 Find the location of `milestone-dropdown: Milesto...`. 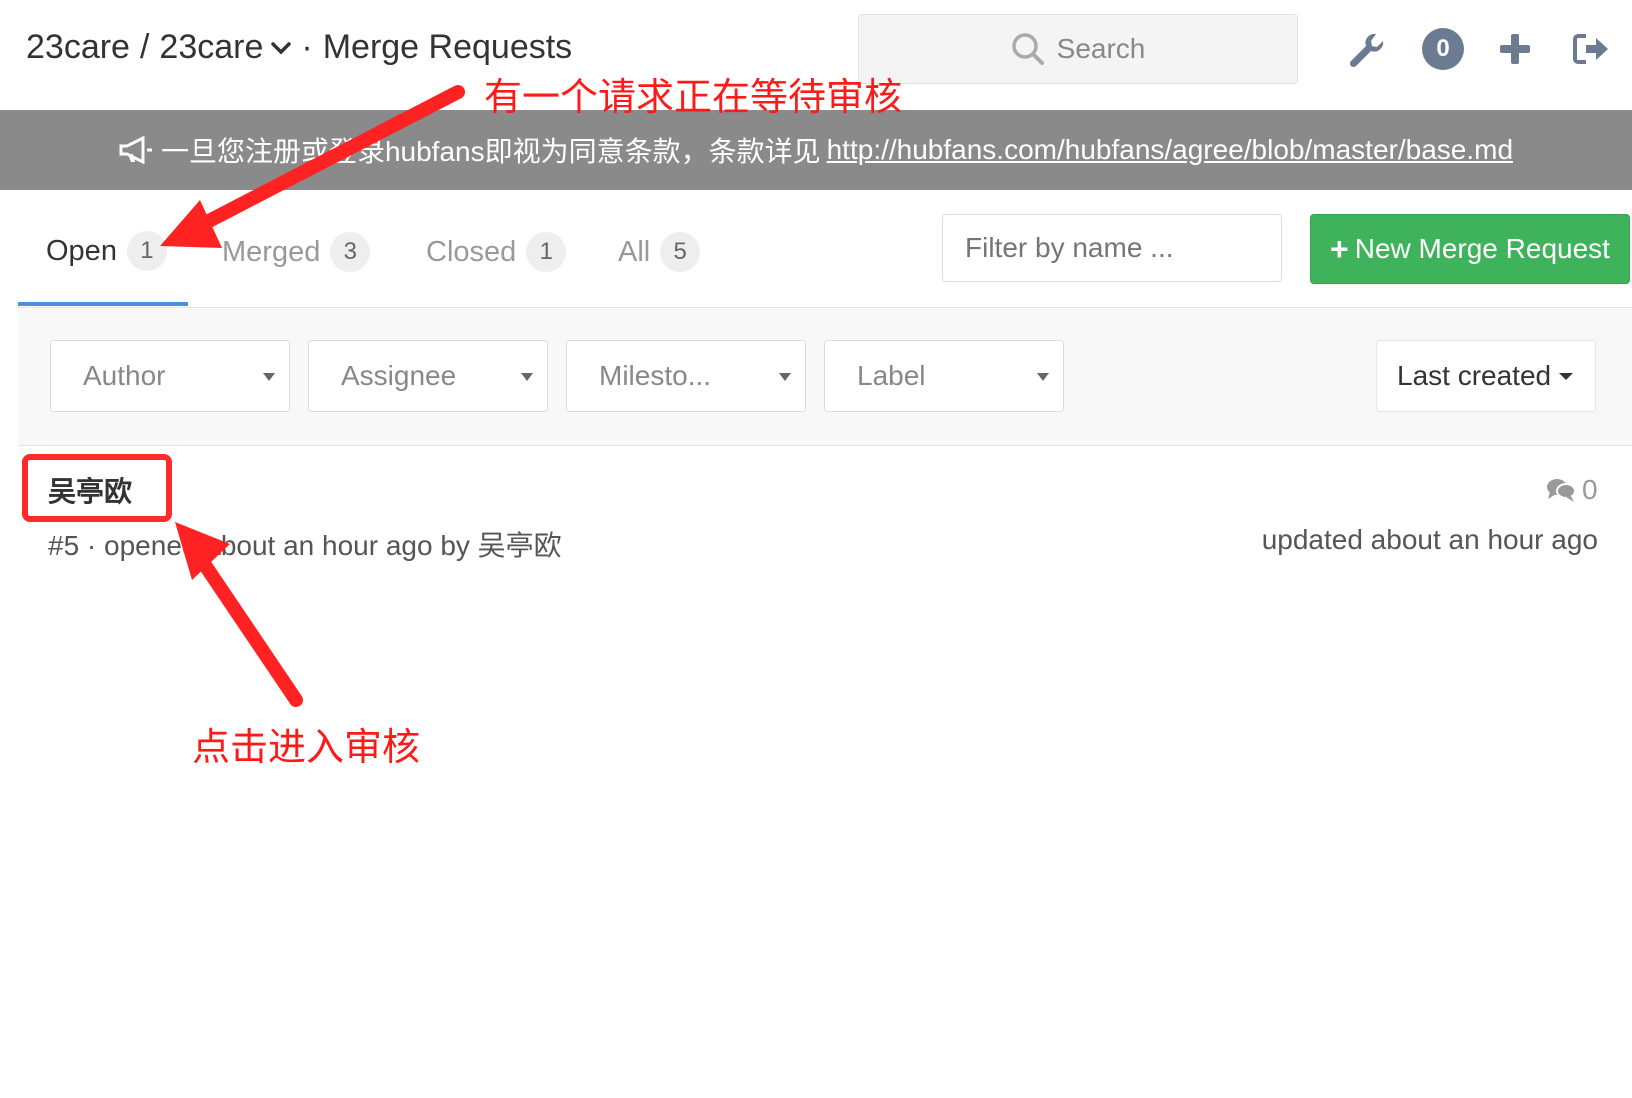

milestone-dropdown: Milesto... is located at coordinates (686, 376).